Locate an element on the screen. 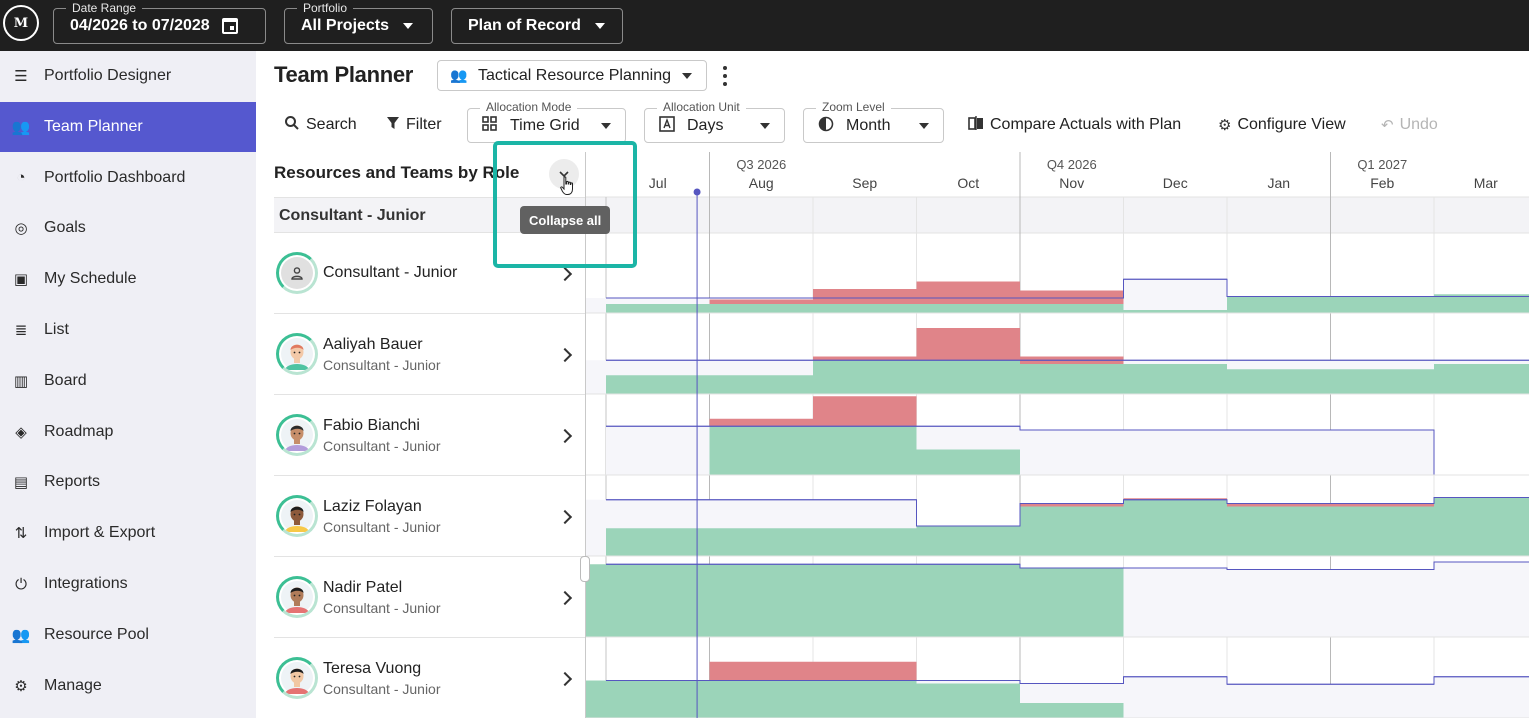  sidebar-item-roadmap: ◈ Roadmap is located at coordinates (128, 432).